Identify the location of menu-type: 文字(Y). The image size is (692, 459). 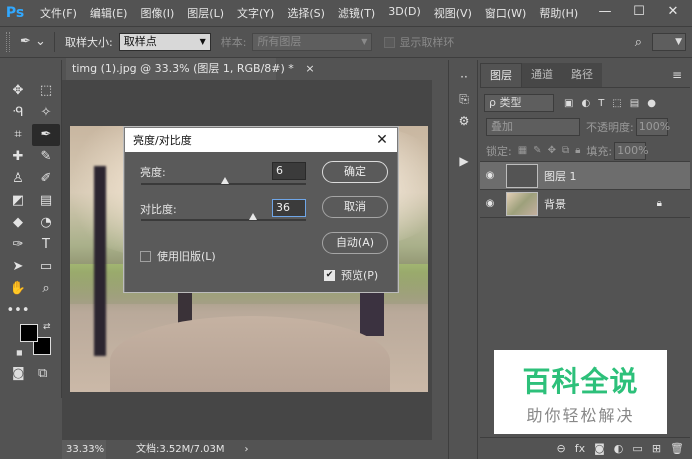
(255, 13).